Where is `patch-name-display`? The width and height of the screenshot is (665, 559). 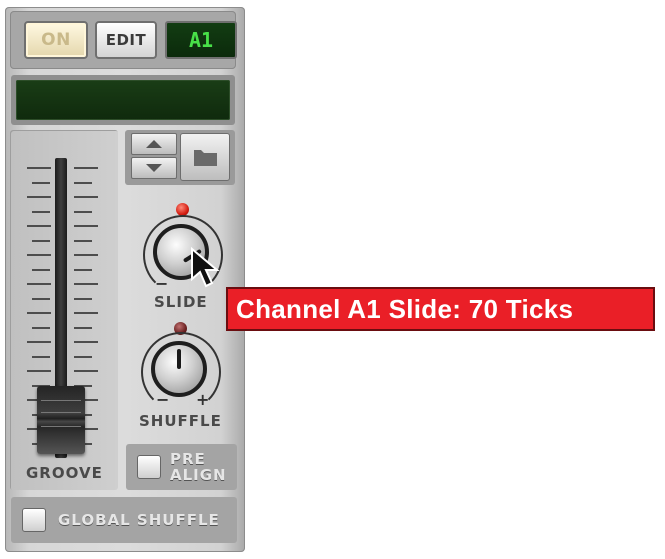 patch-name-display is located at coordinates (123, 100).